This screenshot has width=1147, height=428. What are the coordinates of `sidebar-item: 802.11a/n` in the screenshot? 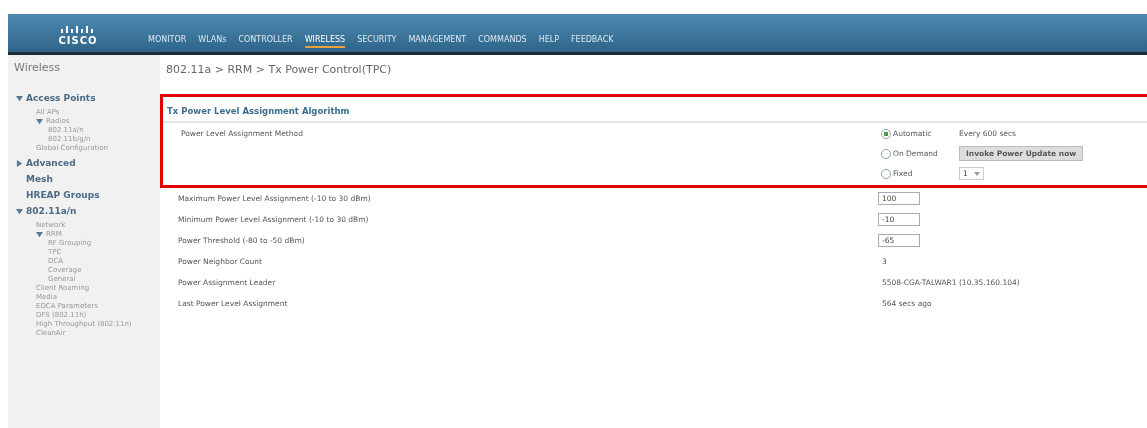 It's located at (51, 211).